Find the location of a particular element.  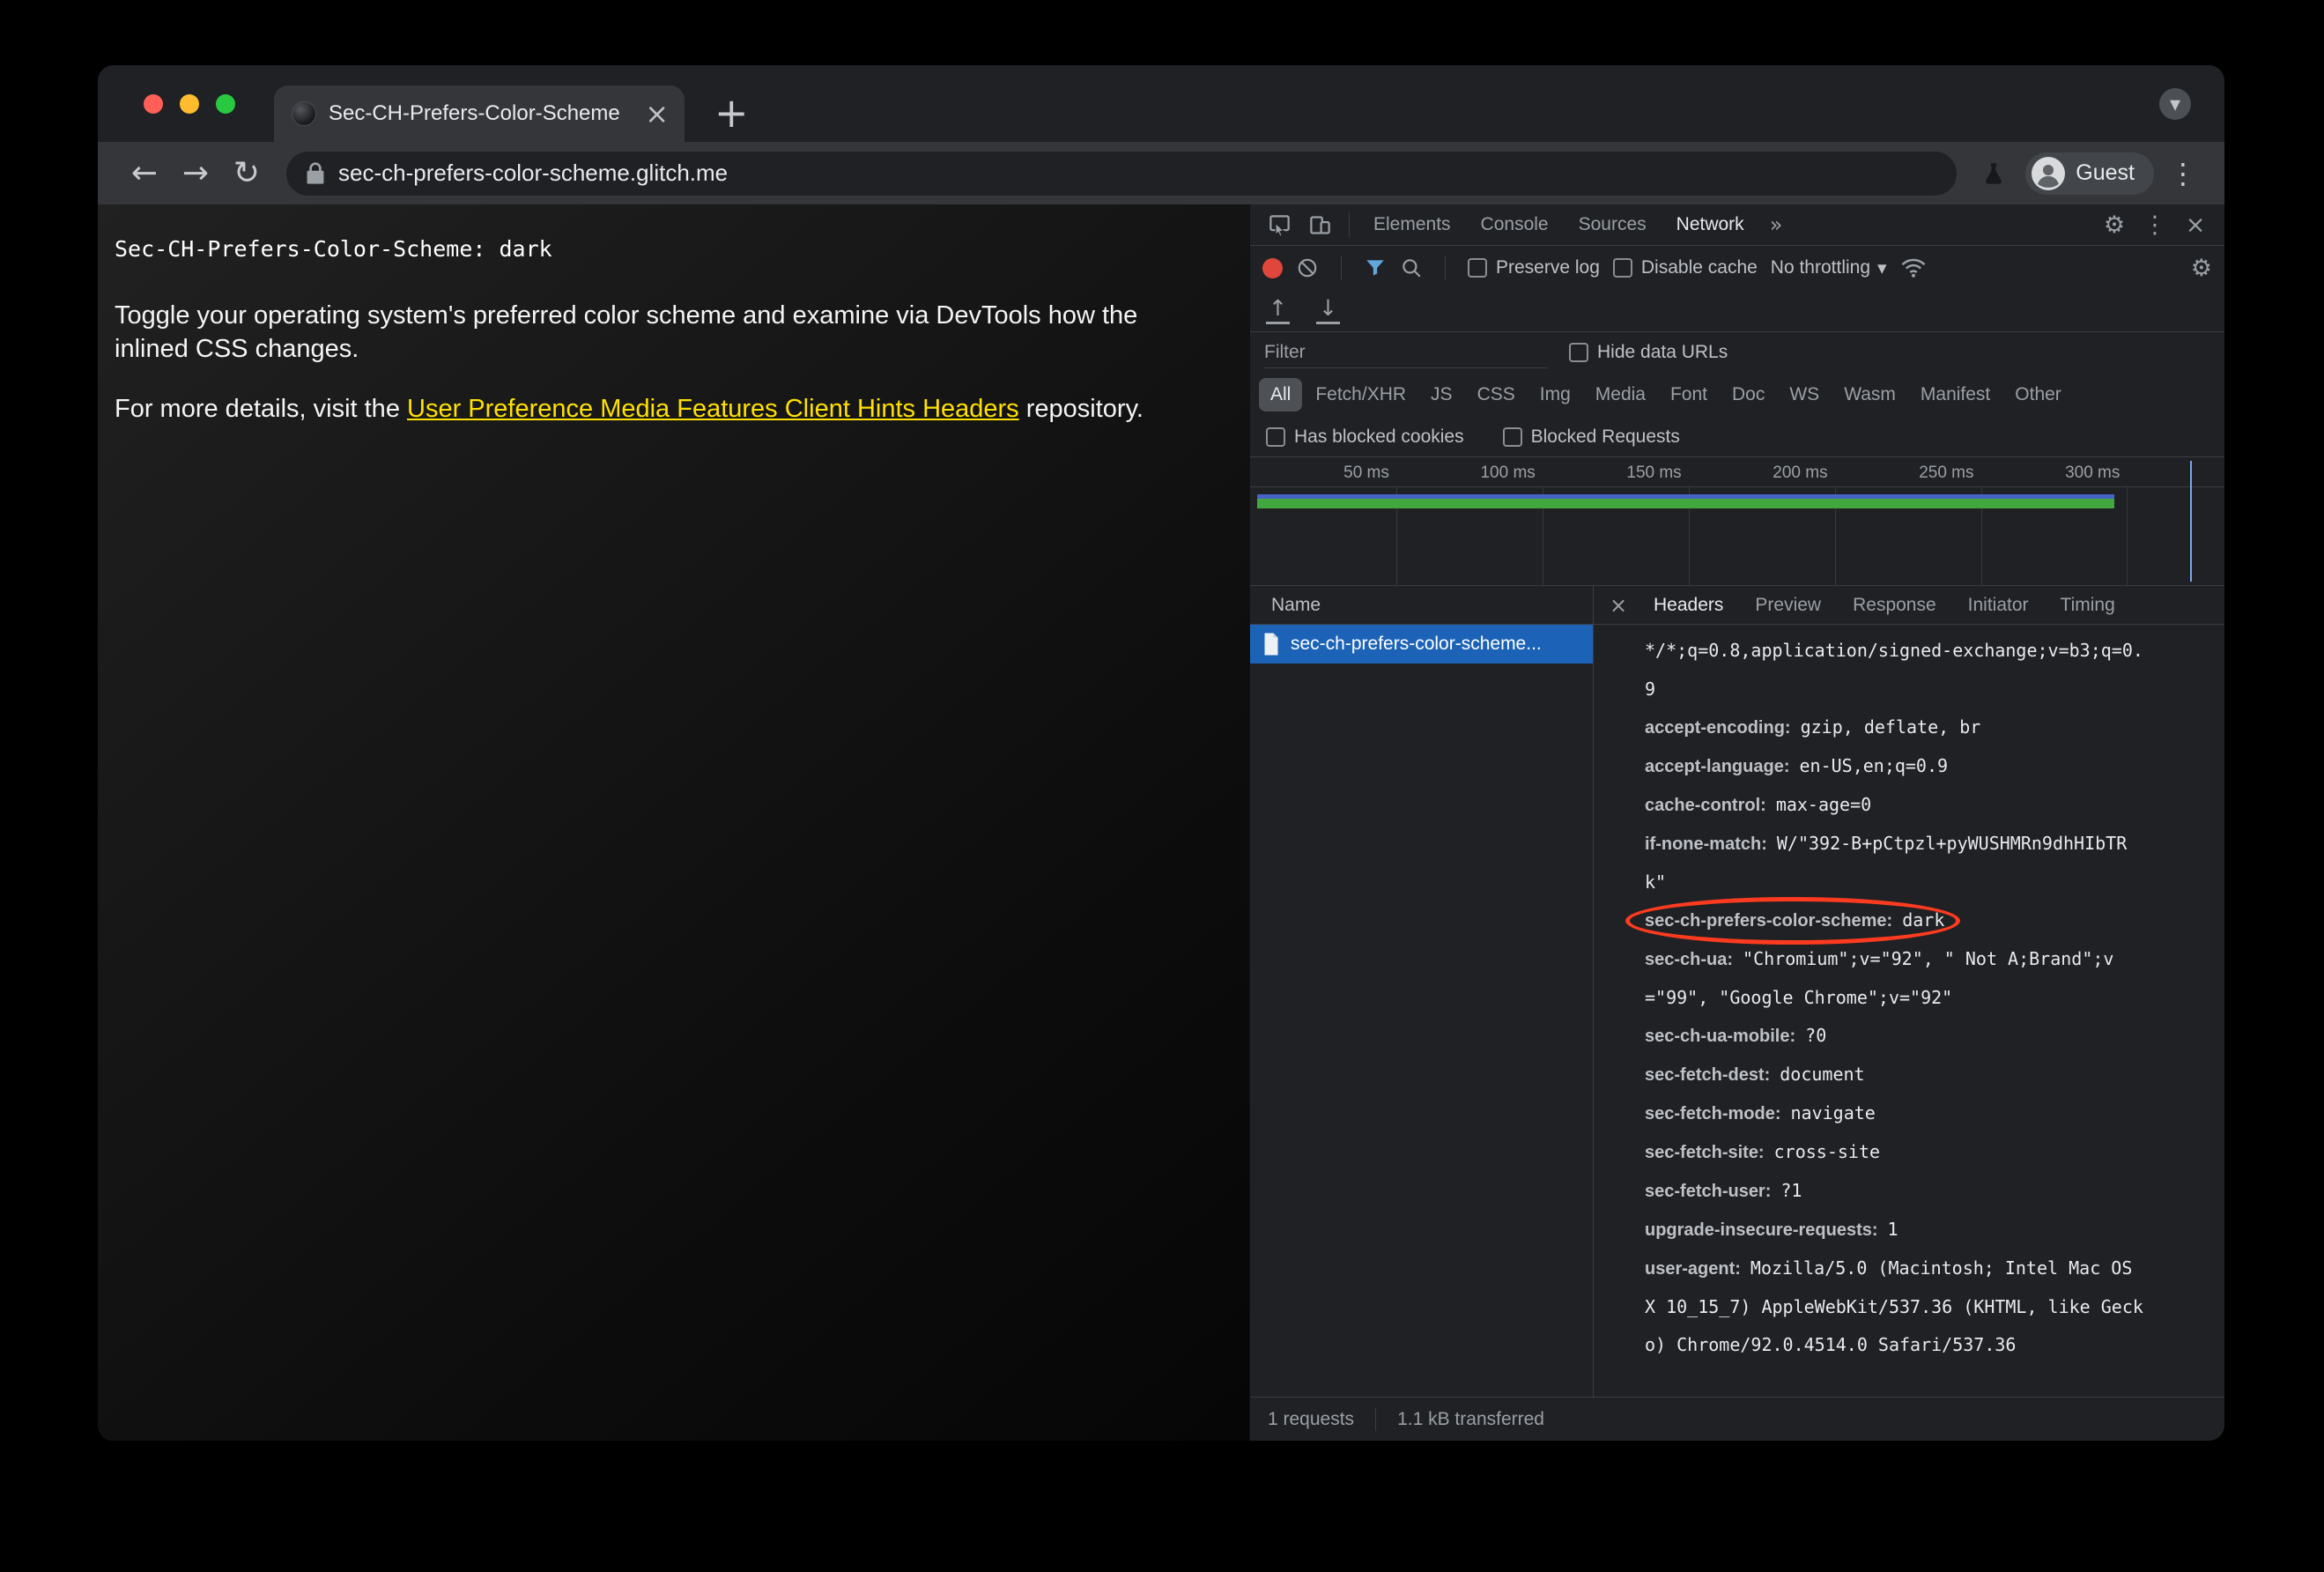

forward-button: → is located at coordinates (195, 173).